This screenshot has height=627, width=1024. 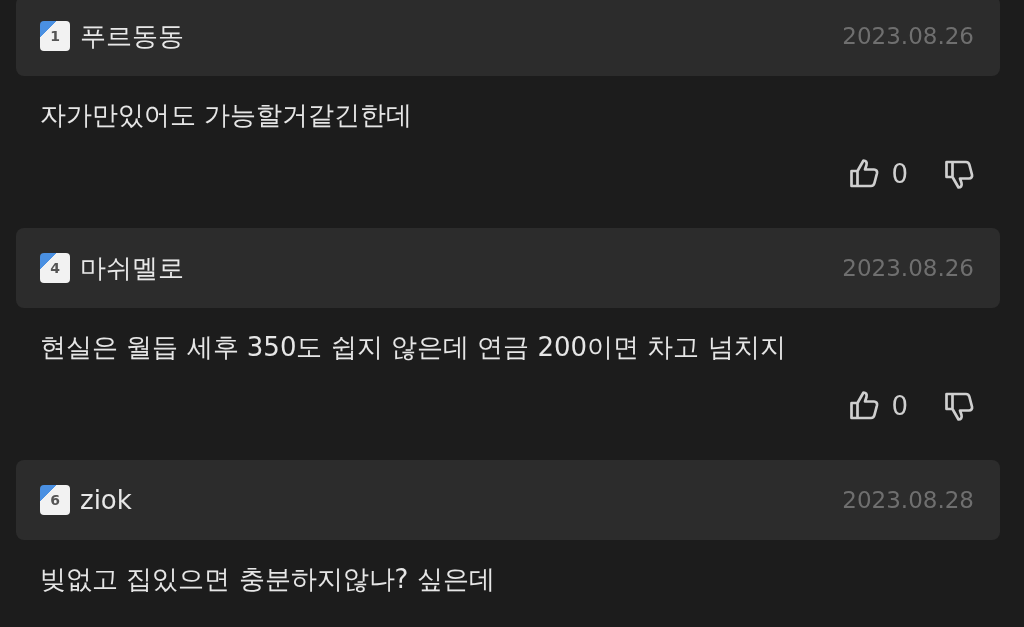 What do you see at coordinates (908, 500) in the screenshot?
I see `comment-date: 2023.08.28` at bounding box center [908, 500].